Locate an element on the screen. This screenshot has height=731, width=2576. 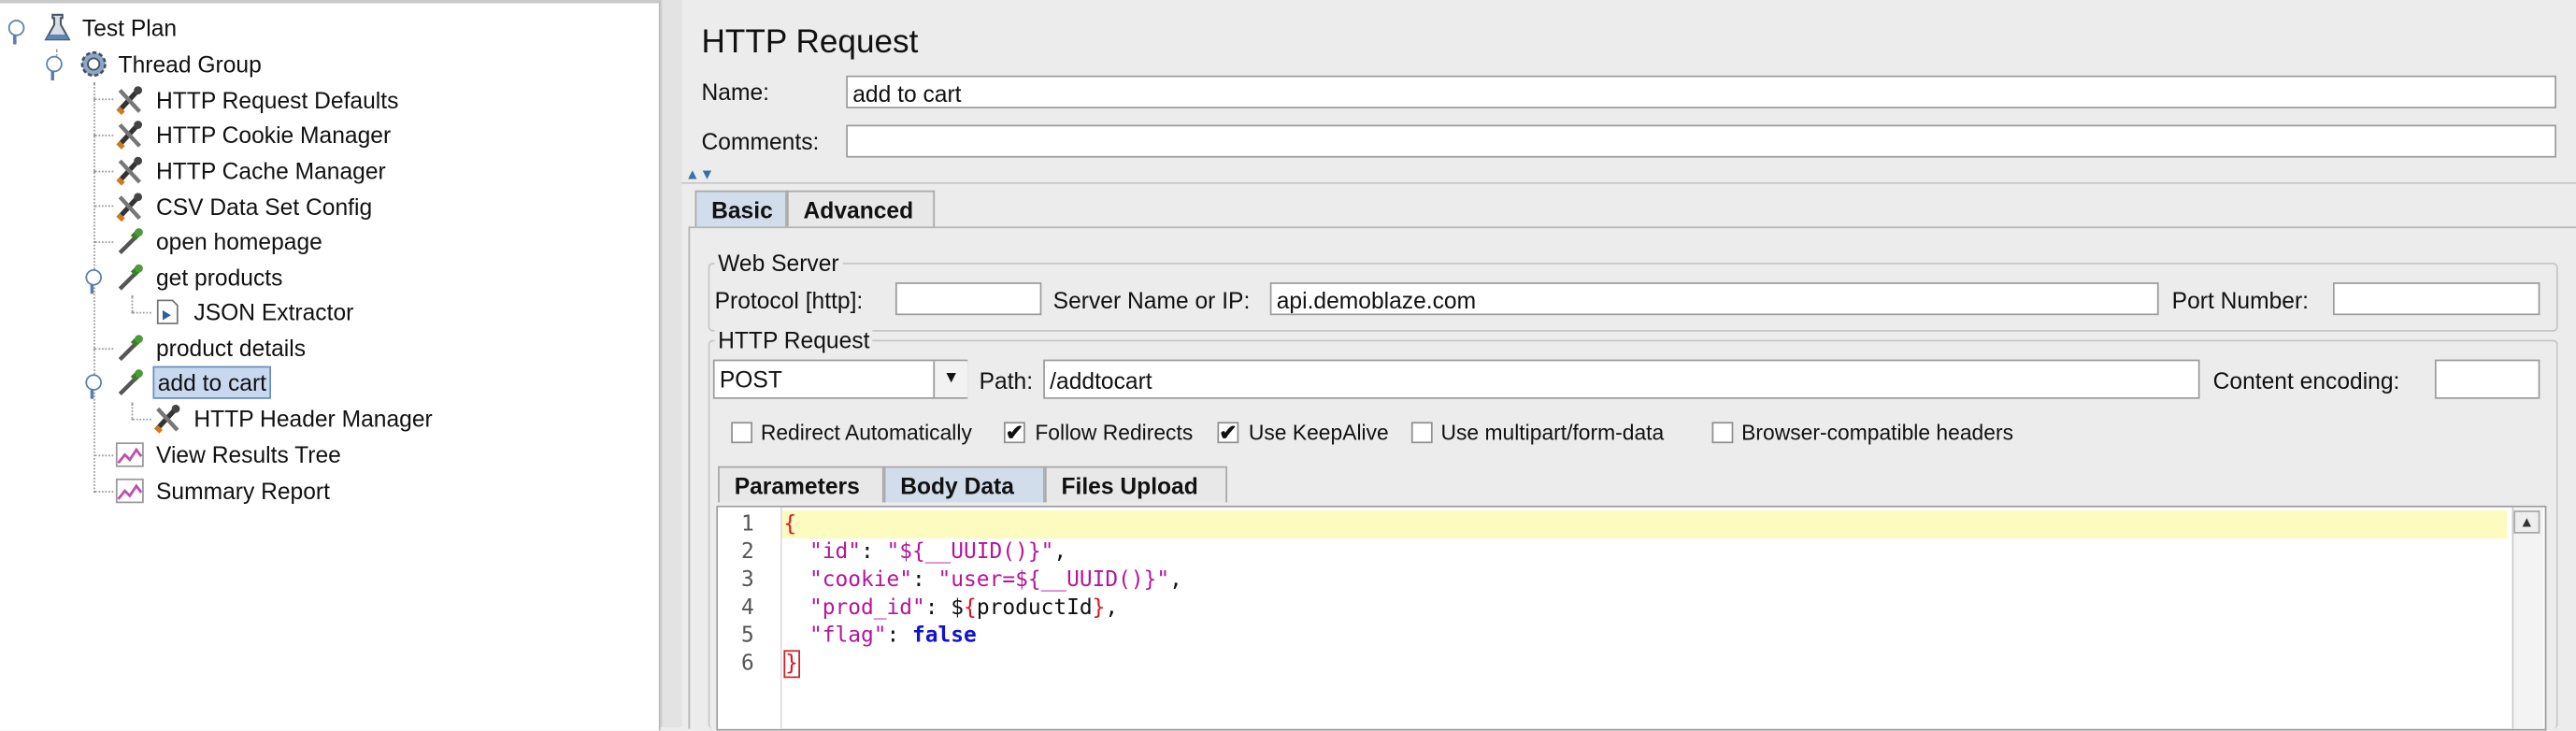
comments-field is located at coordinates (1701, 141).